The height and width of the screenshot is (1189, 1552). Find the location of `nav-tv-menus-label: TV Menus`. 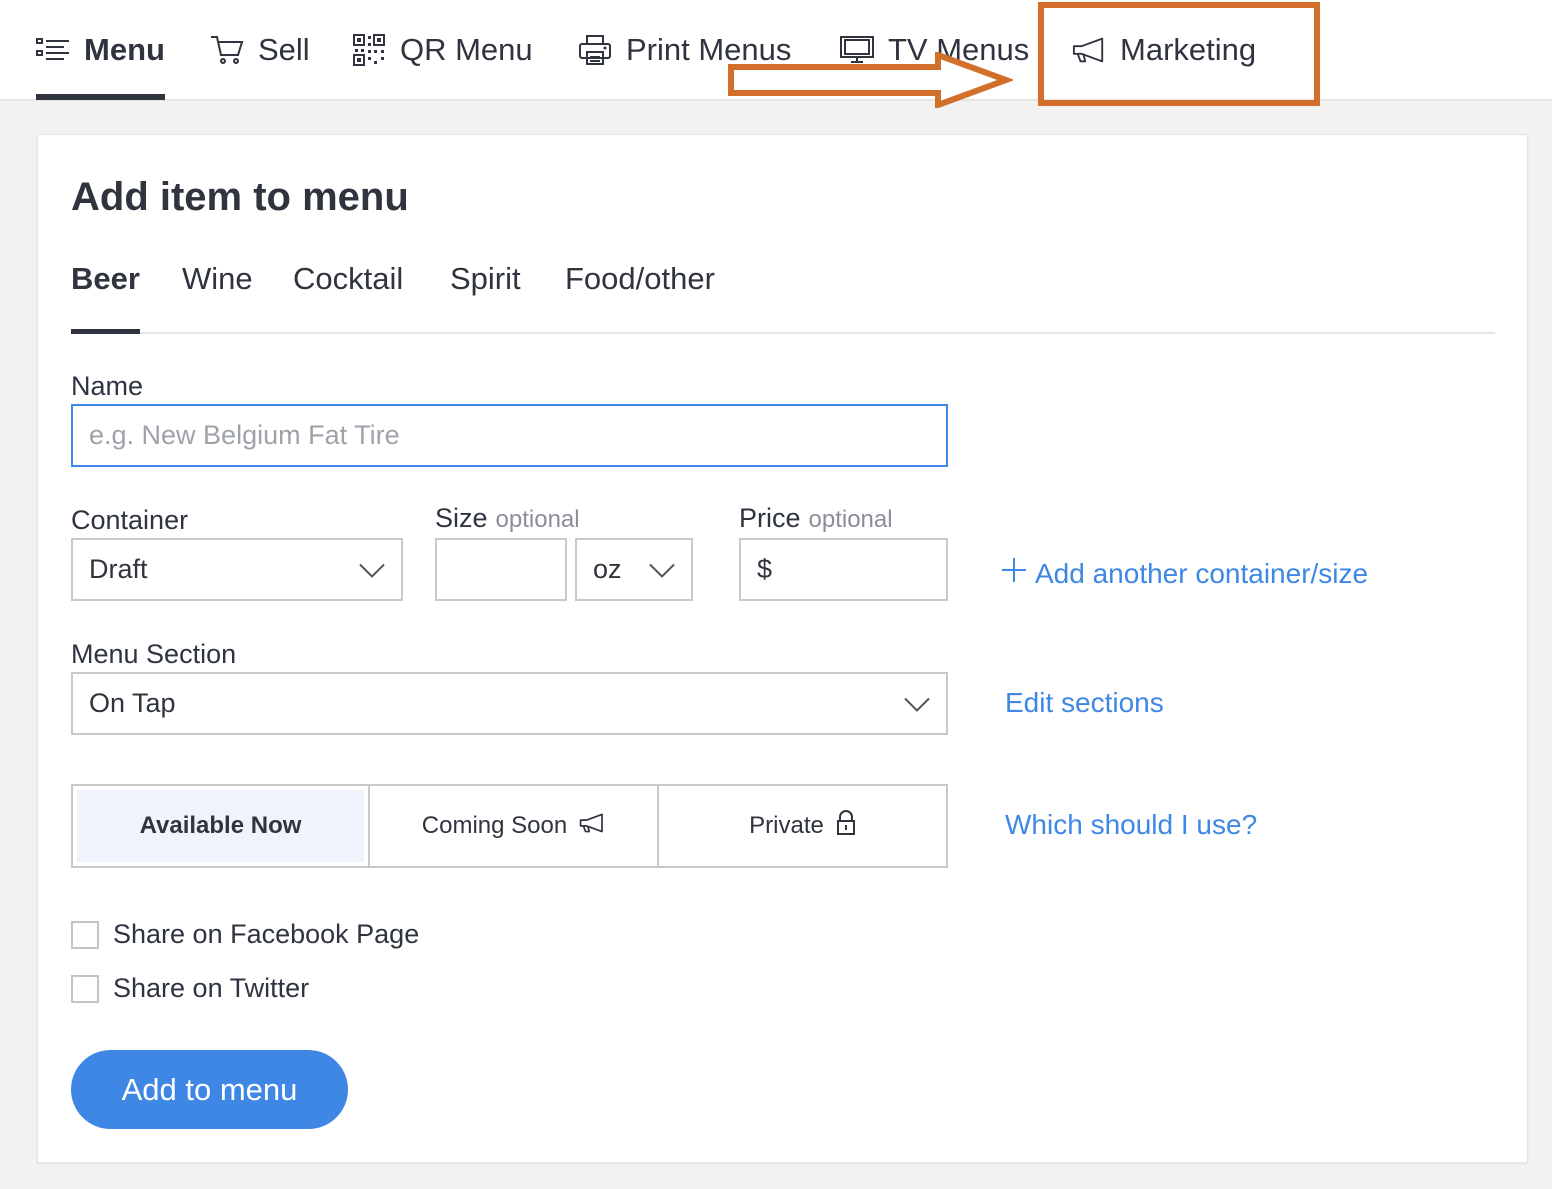

nav-tv-menus-label: TV Menus is located at coordinates (959, 49).